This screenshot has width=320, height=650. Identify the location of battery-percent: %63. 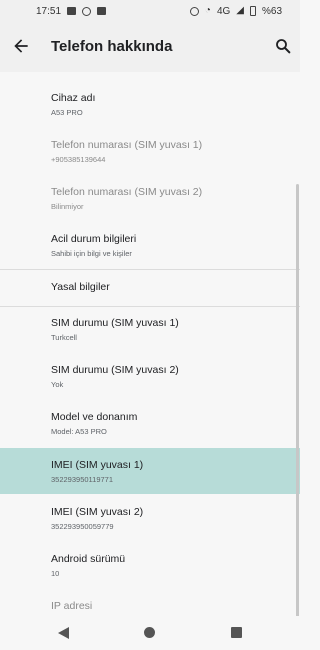
(271, 11).